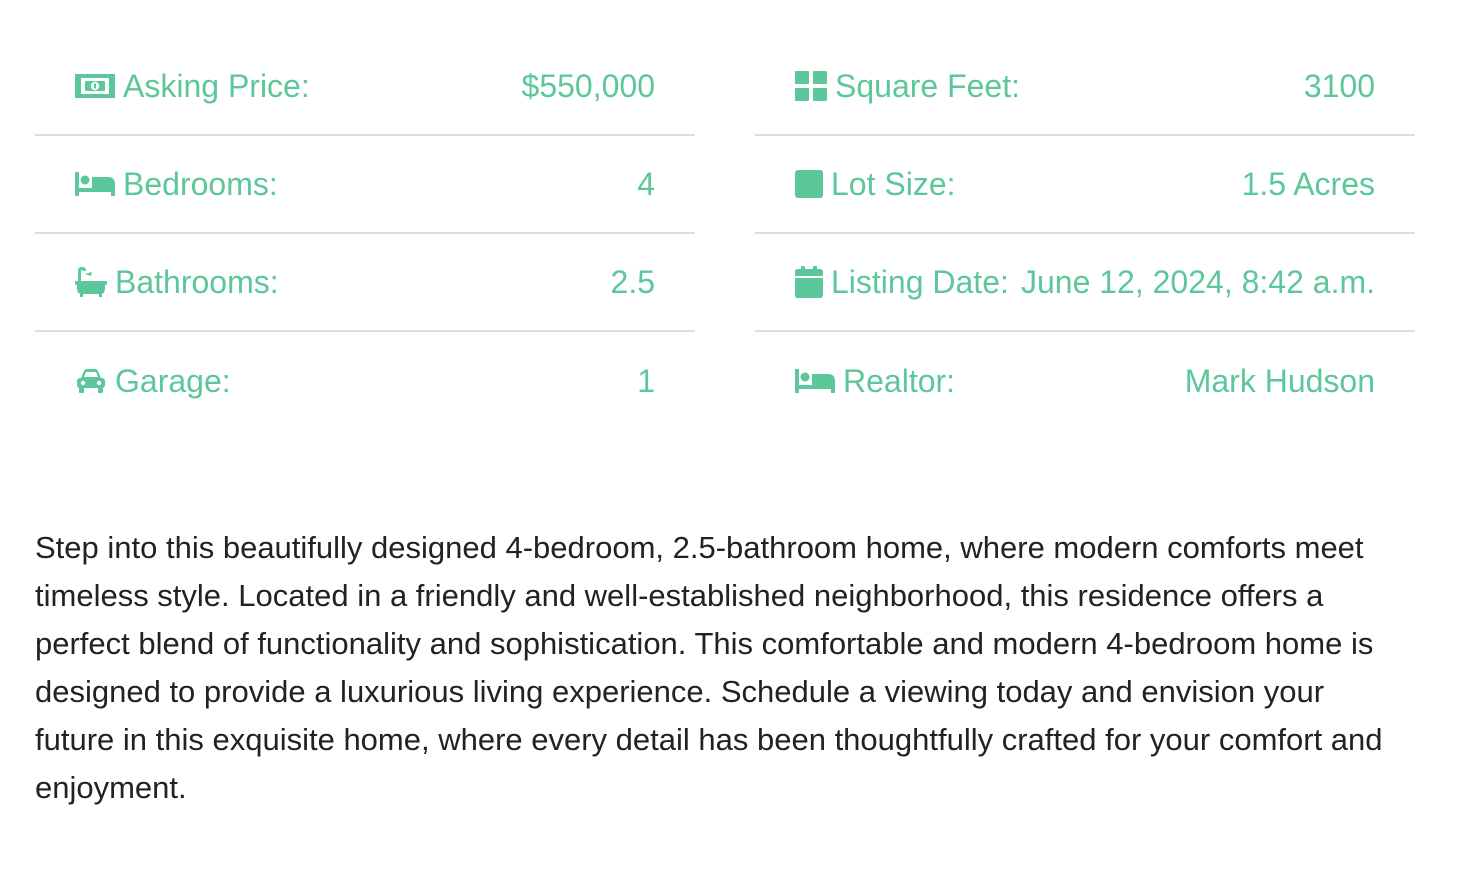 Image resolution: width=1458 pixels, height=894 pixels. Describe the element at coordinates (809, 184) in the screenshot. I see `square-icon` at that location.